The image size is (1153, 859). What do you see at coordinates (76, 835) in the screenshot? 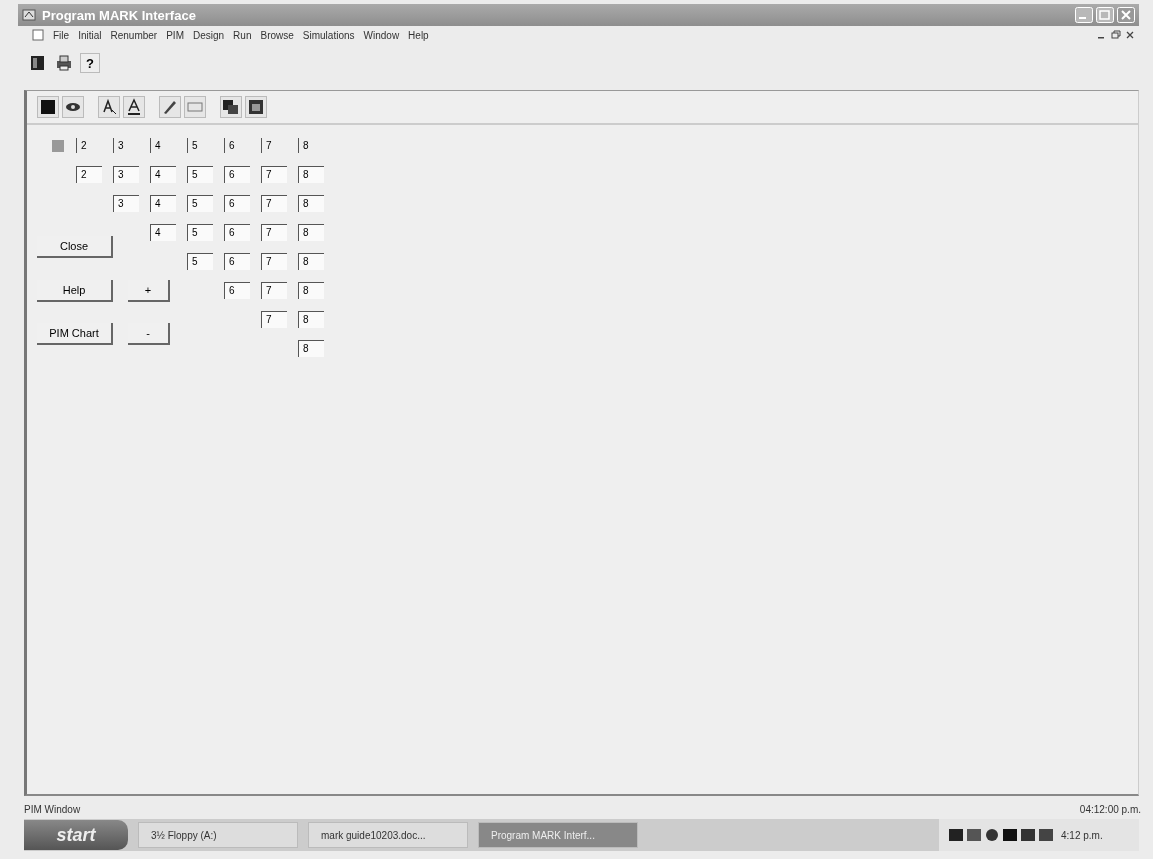
I see `start-button: start` at bounding box center [76, 835].